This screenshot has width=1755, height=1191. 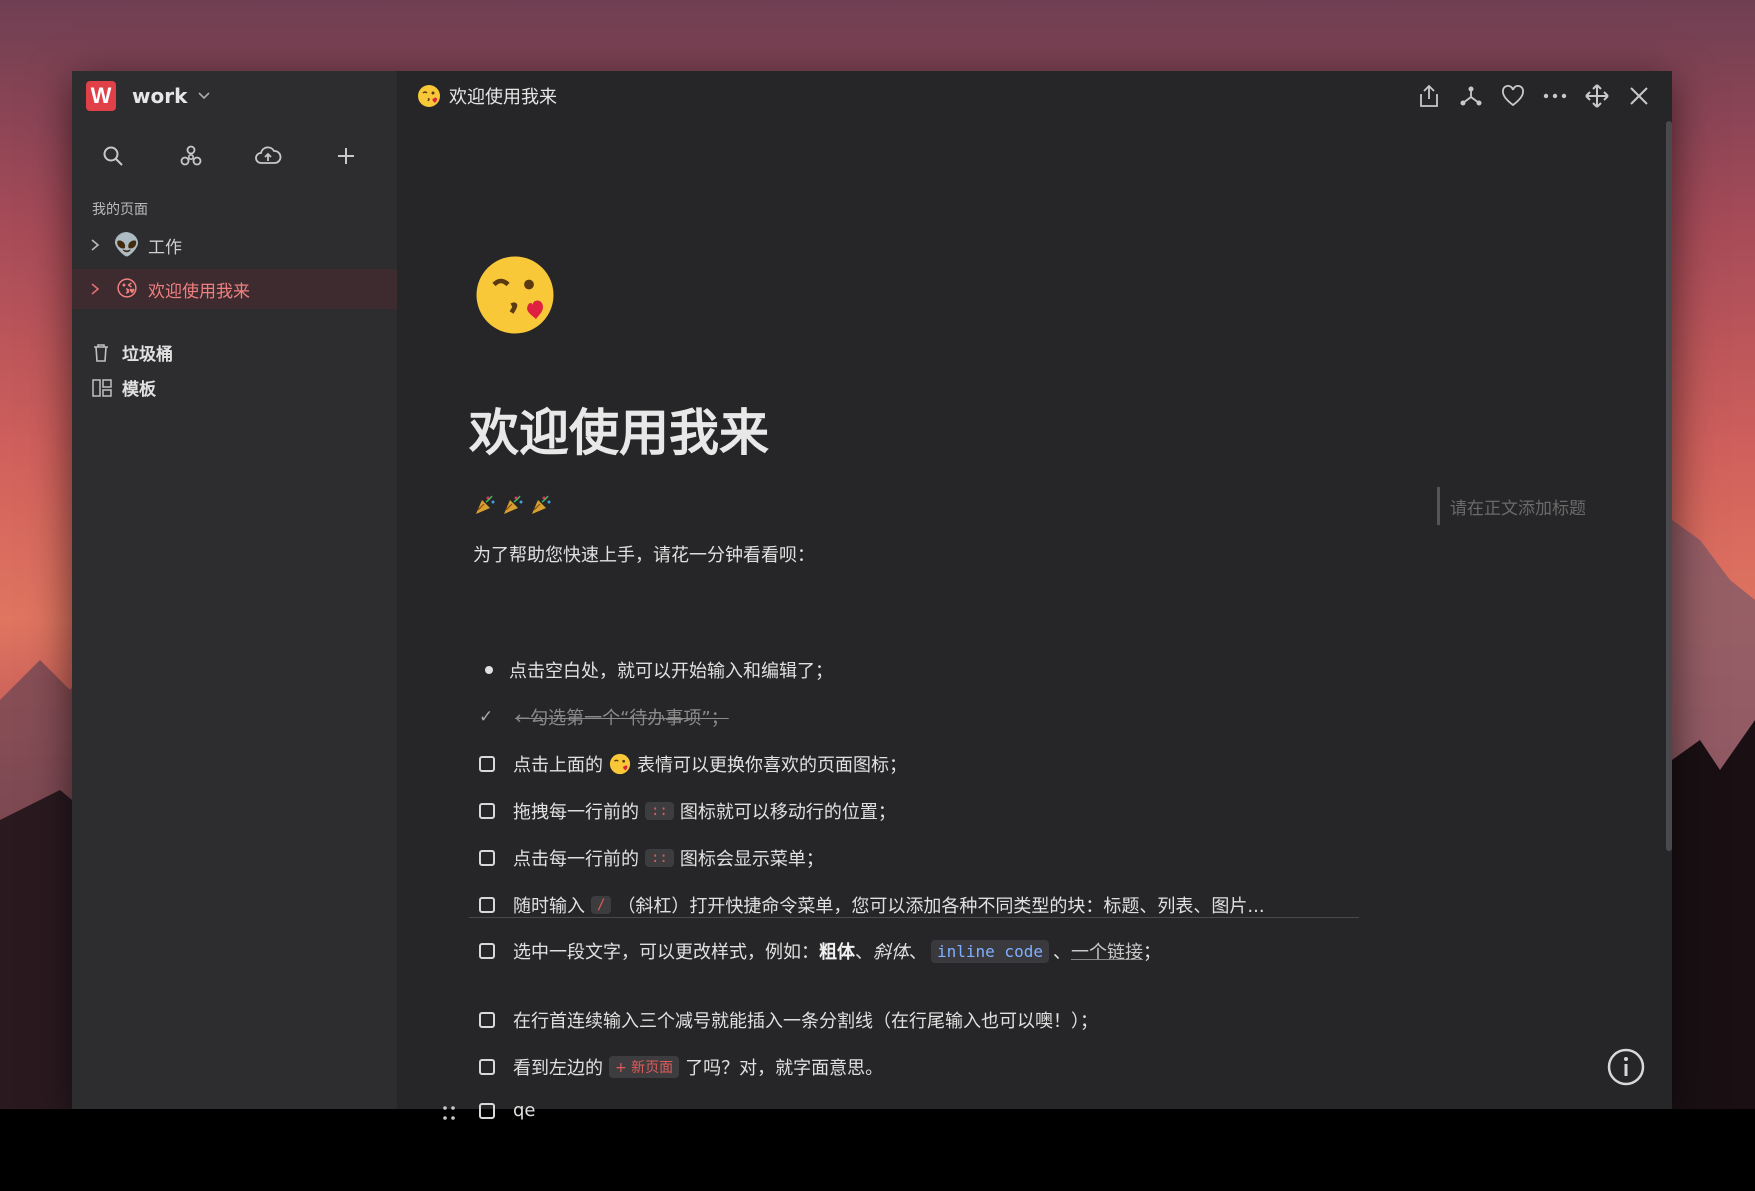 I want to click on todo-text: 看到左边的, so click(x=558, y=1068).